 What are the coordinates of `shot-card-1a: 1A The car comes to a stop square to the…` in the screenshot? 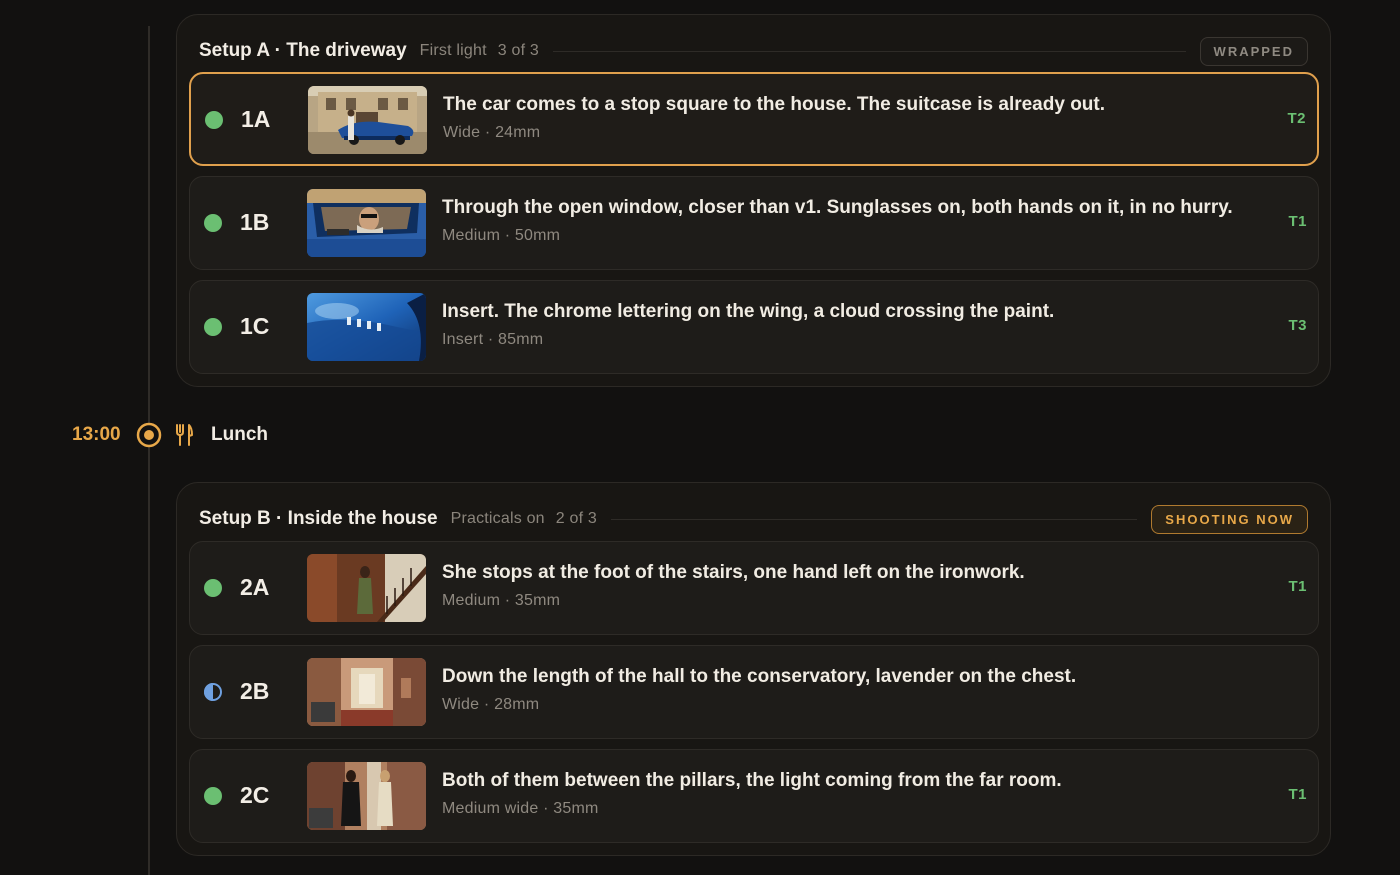 It's located at (754, 119).